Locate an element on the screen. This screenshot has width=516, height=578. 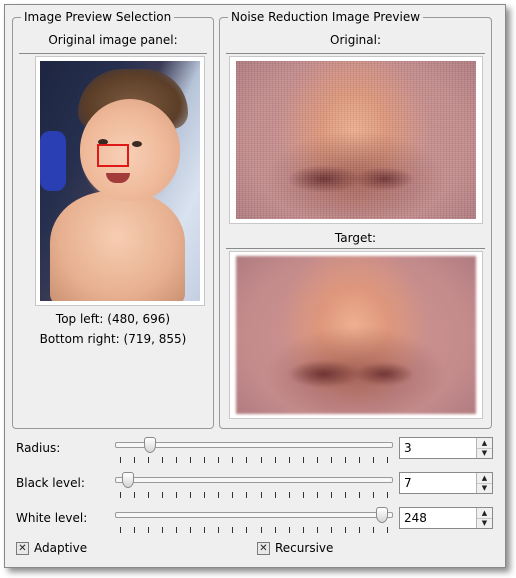
radius-decrement-icon: ▼ is located at coordinates (484, 453).